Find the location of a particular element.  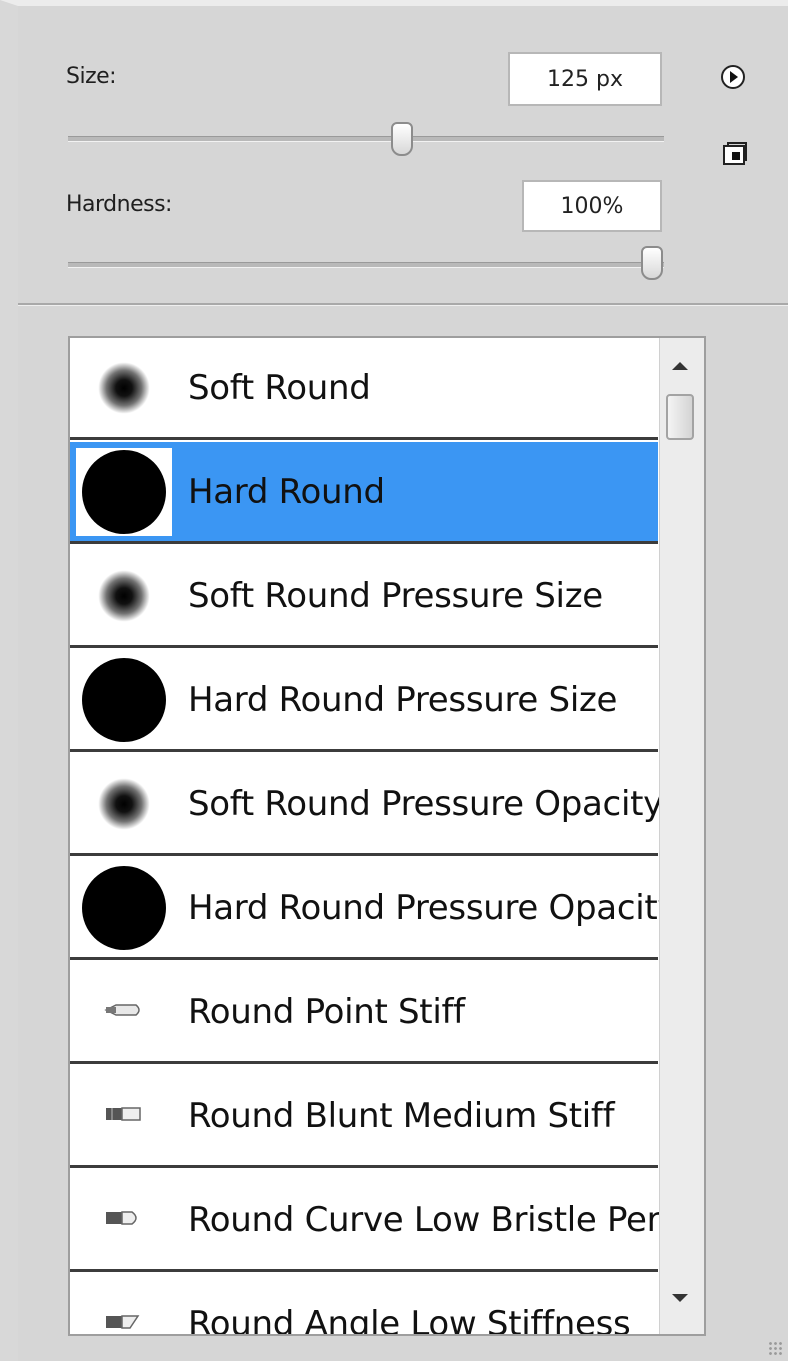

bristle-curve-brush-tip-icon is located at coordinates (124, 1220).